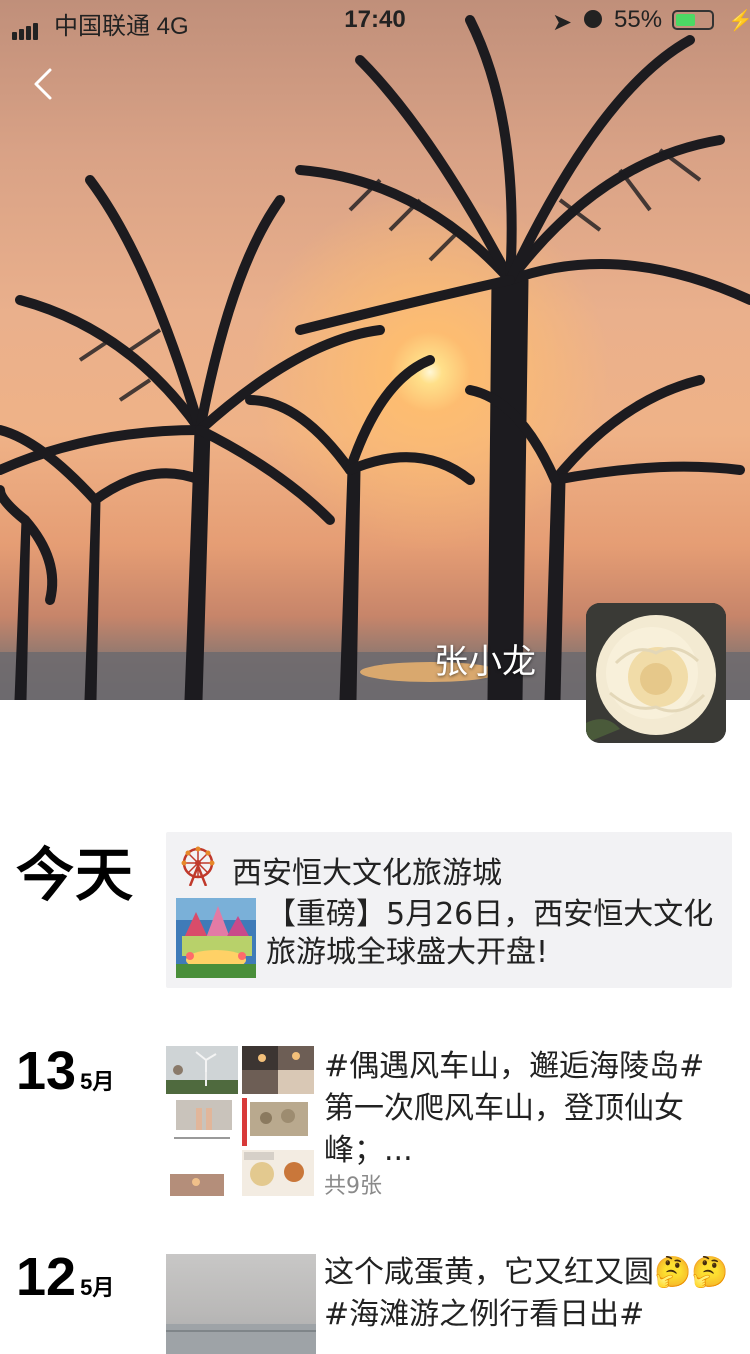  I want to click on battery-percent: 55%, so click(638, 19).